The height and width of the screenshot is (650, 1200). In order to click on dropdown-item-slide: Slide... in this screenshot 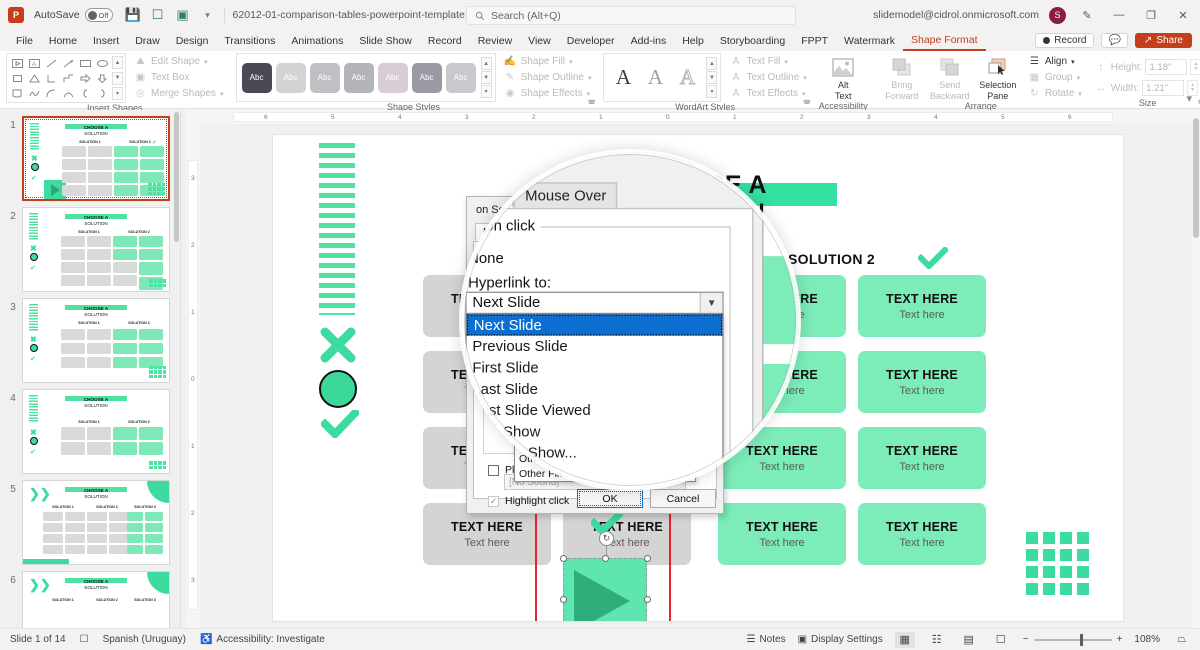, I will do `click(605, 428)`.